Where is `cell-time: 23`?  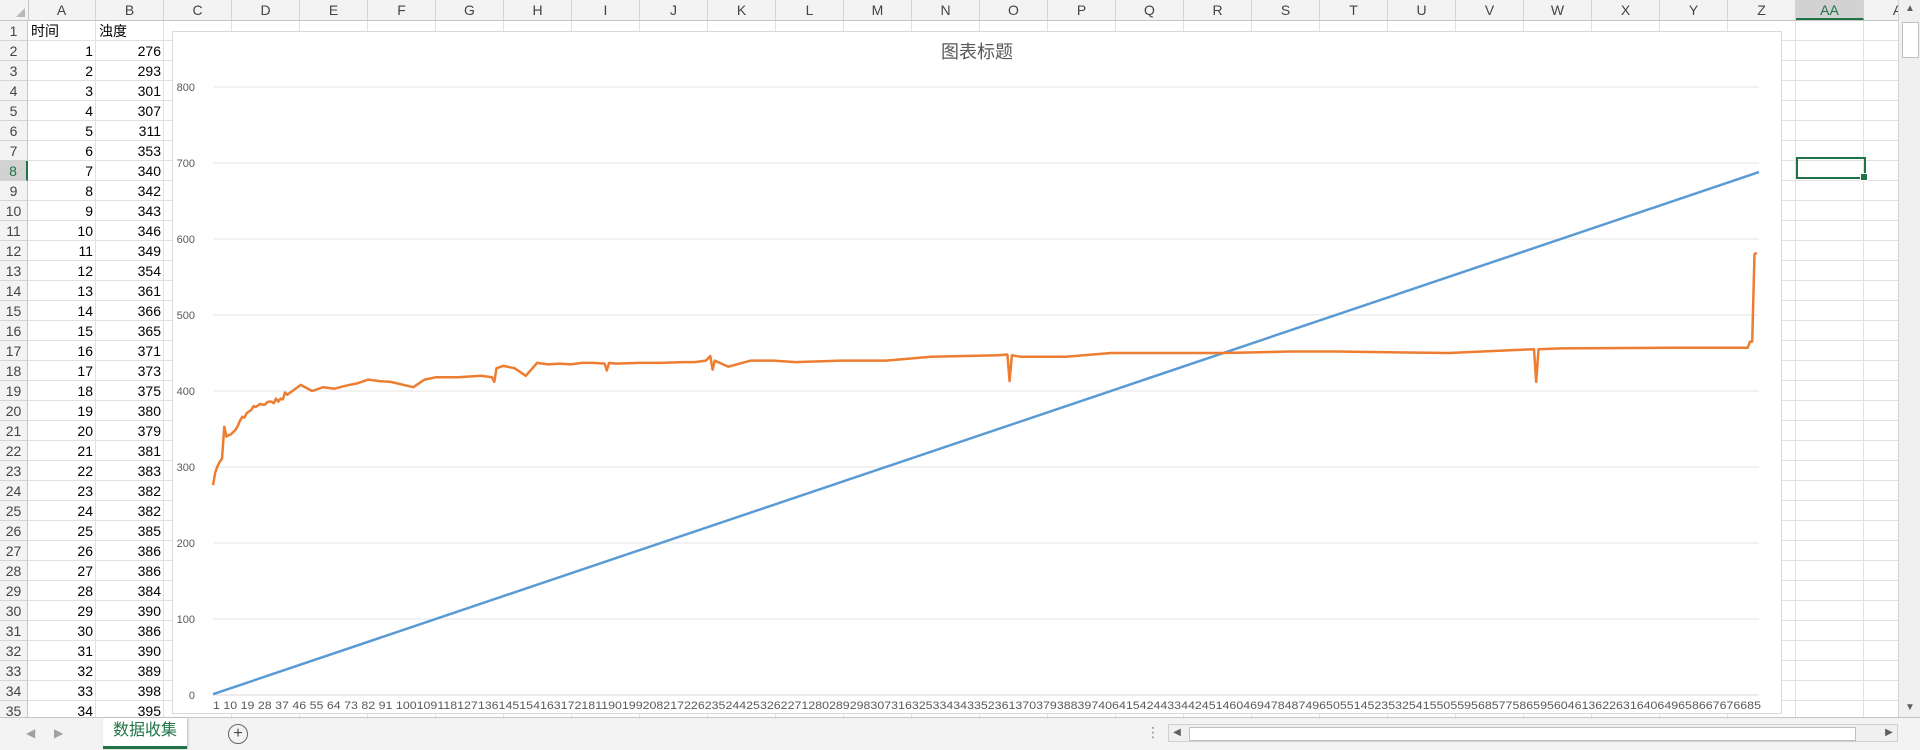
cell-time: 23 is located at coordinates (62, 491).